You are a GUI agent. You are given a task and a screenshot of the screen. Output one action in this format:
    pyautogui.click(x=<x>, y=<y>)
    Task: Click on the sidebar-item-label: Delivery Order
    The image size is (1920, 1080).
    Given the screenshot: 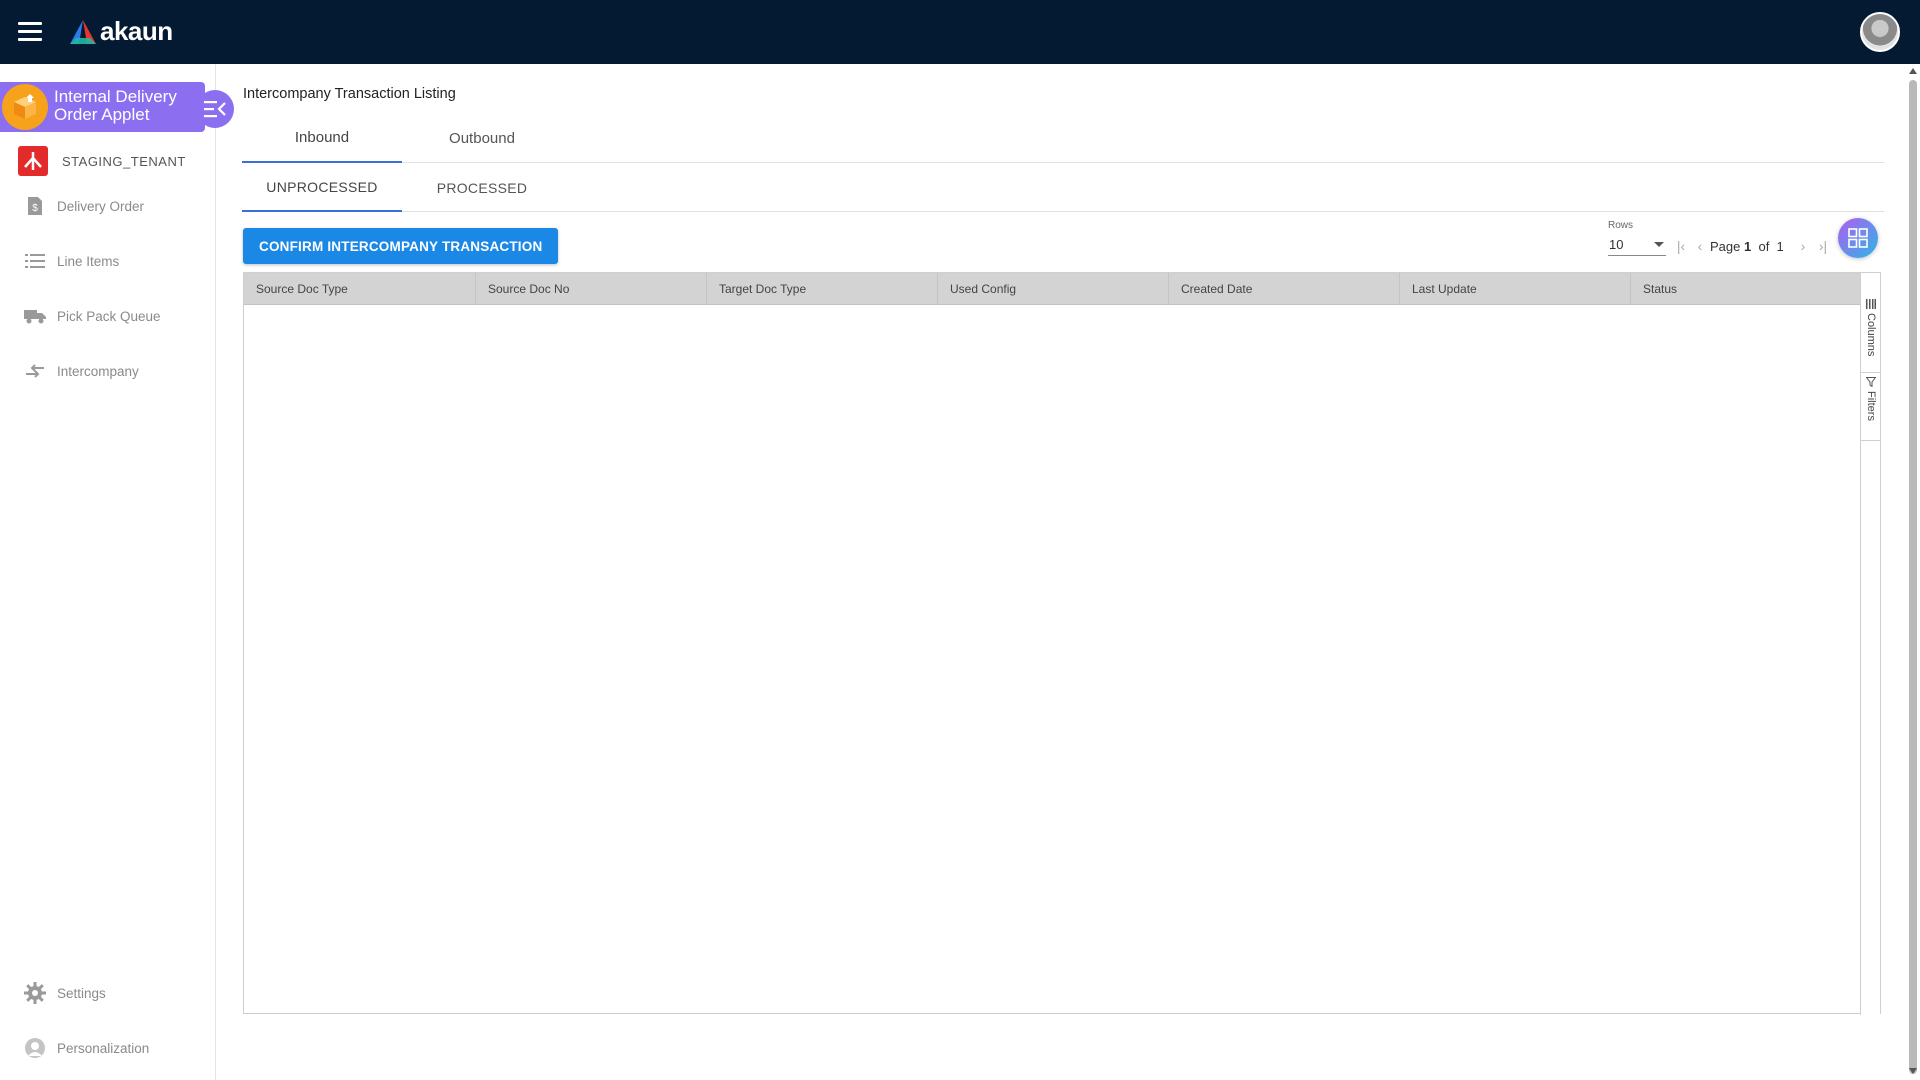 What is the action you would take?
    pyautogui.click(x=101, y=206)
    